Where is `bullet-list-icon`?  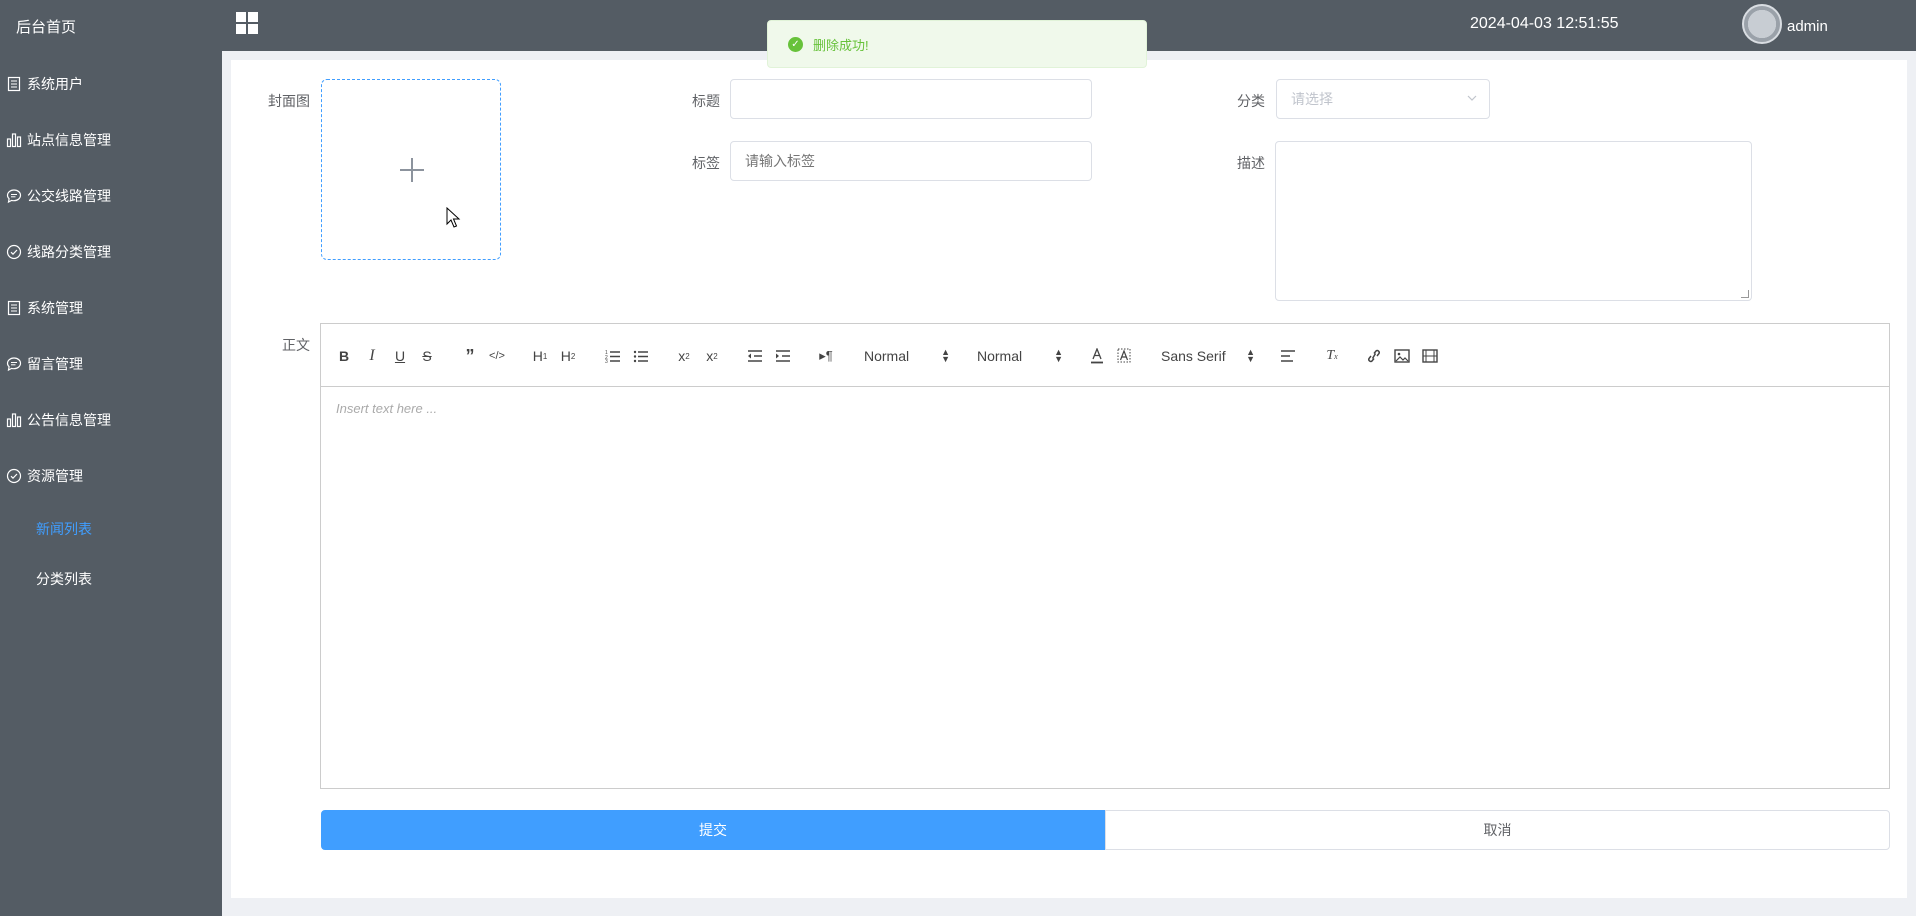
bullet-list-icon is located at coordinates (641, 356).